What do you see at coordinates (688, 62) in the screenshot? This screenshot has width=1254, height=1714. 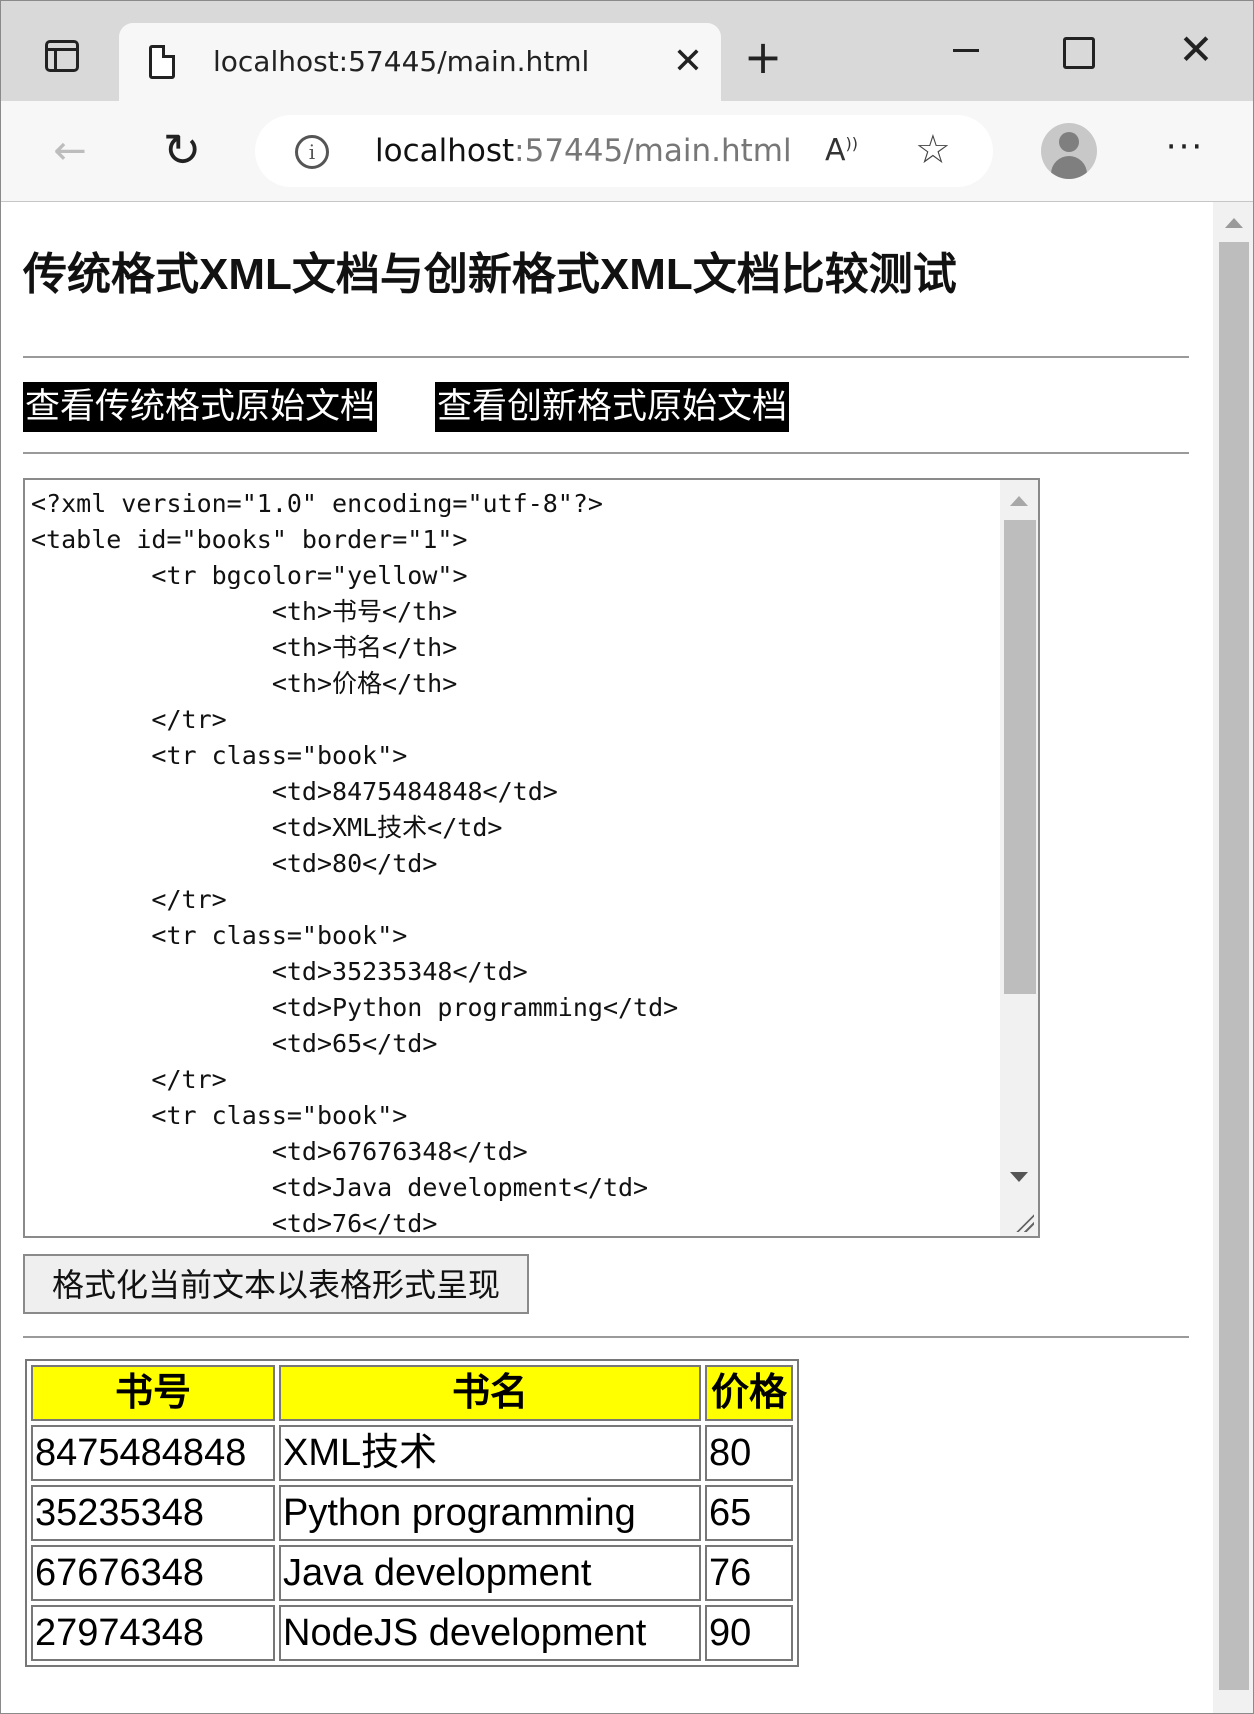 I see `tab-close-icon: ✕` at bounding box center [688, 62].